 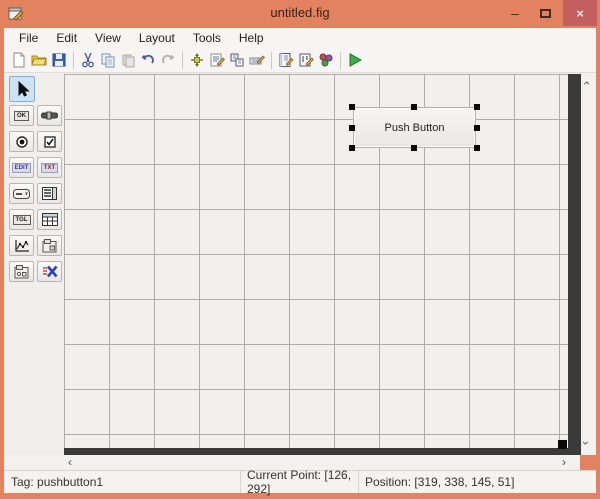 I want to click on property-inspector-button, so click(x=306, y=60).